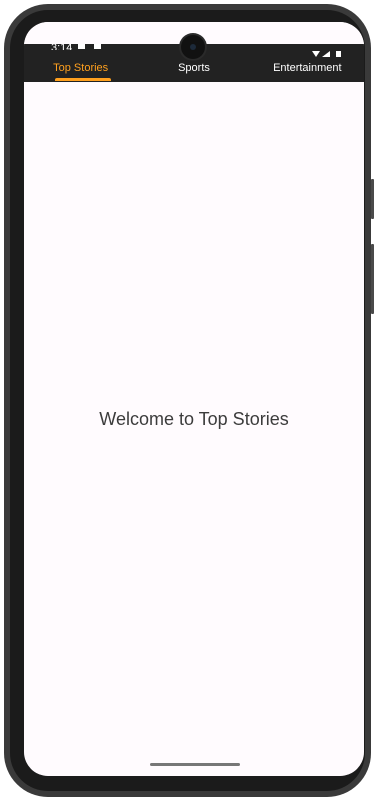  I want to click on system-icons, so click(327, 50).